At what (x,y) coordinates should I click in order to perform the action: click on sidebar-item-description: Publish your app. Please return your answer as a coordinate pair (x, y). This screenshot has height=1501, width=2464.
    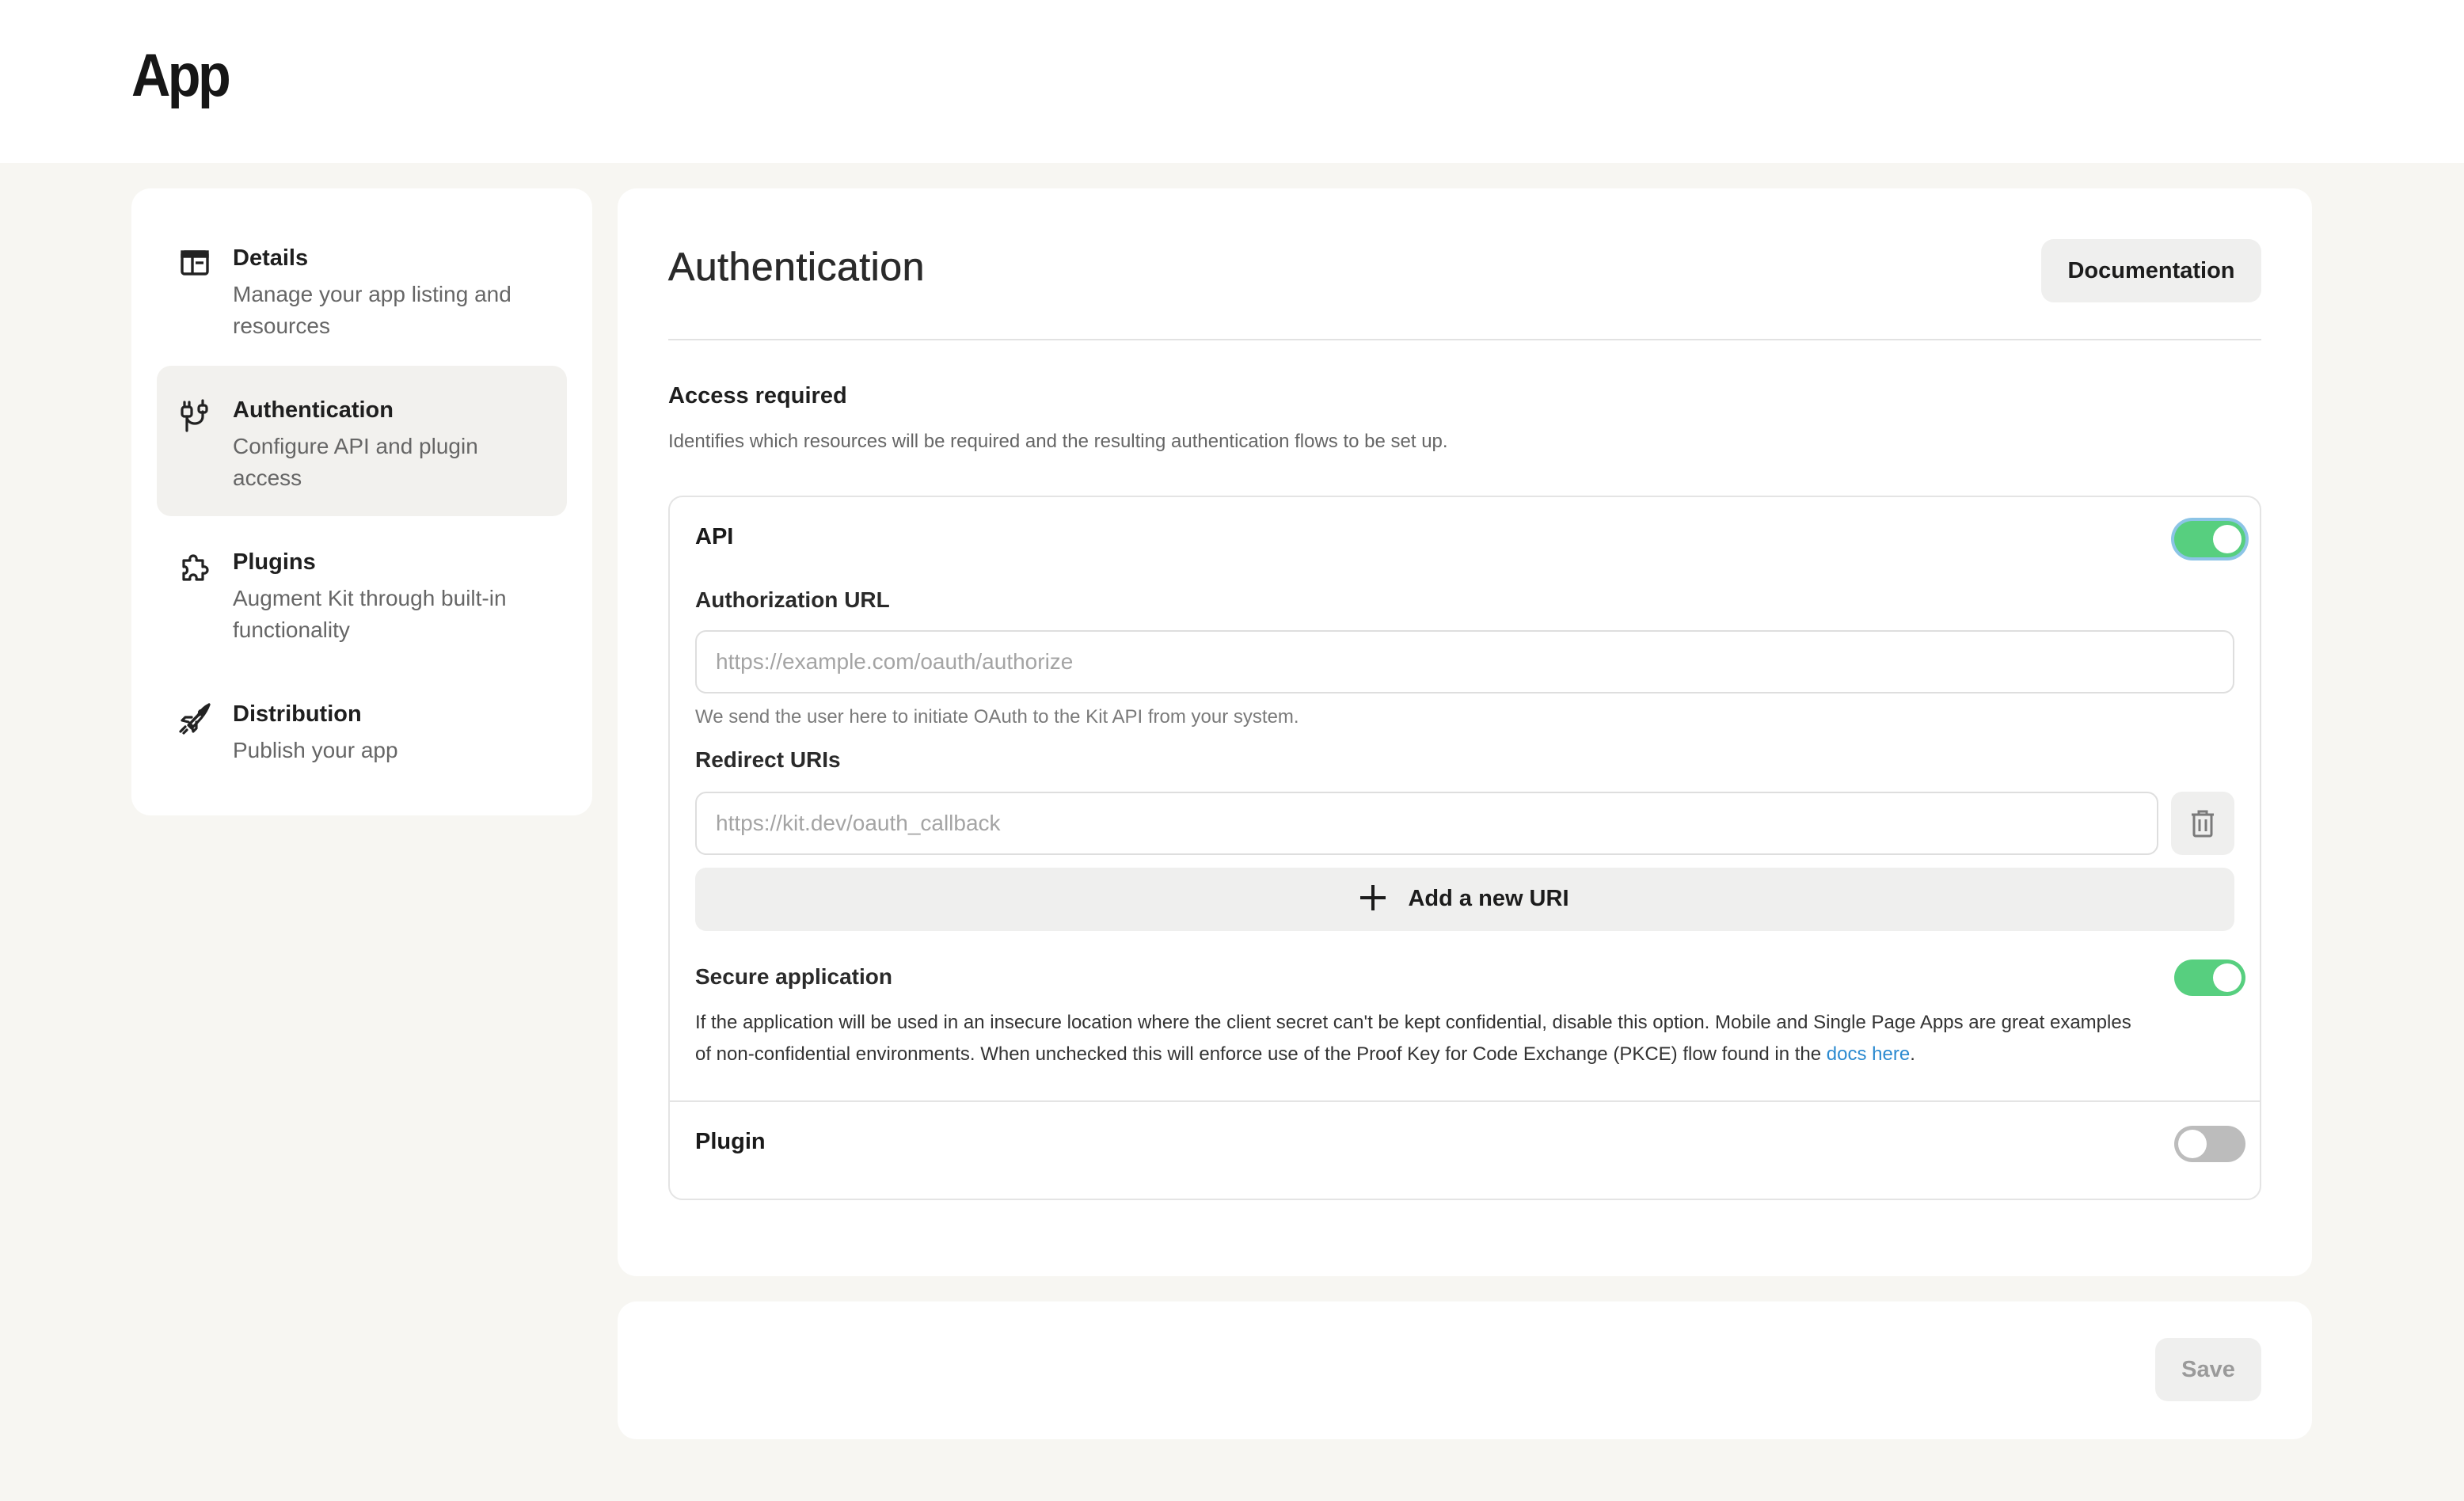
    Looking at the image, I should click on (315, 750).